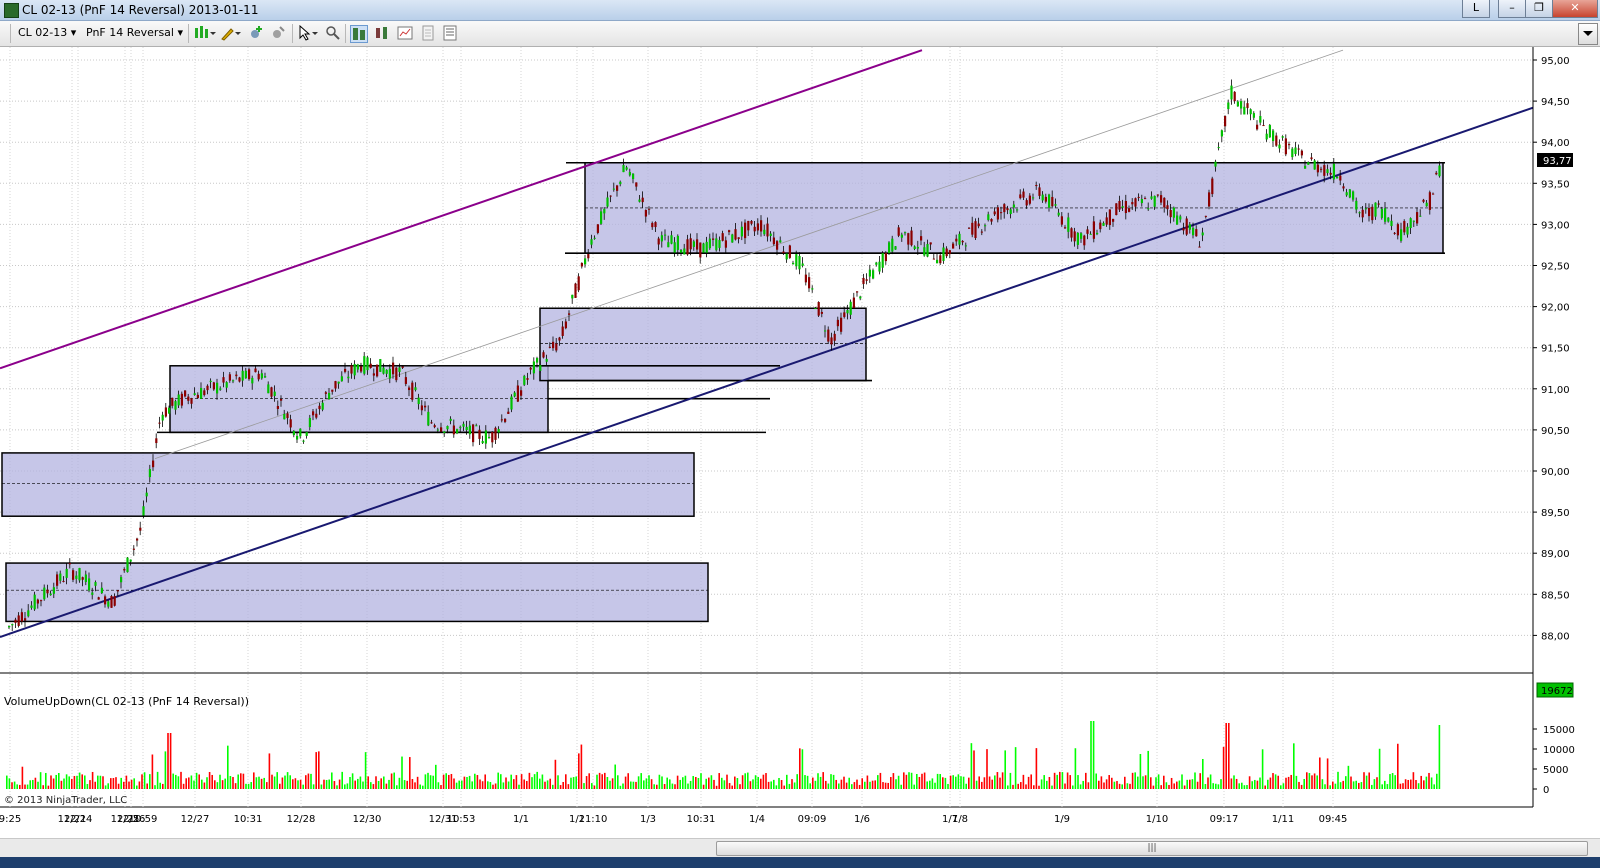 This screenshot has height=868, width=1600. What do you see at coordinates (1476, 9) in the screenshot?
I see `link-button: L` at bounding box center [1476, 9].